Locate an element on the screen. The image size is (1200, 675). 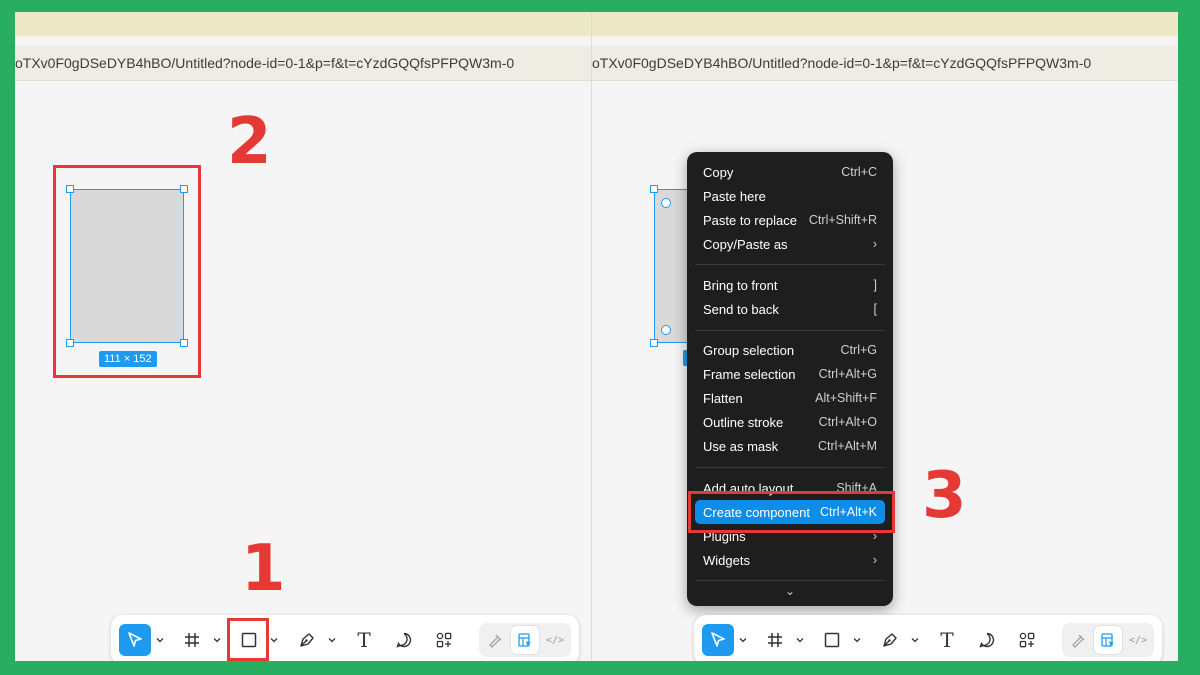
resize-handle-bottom-right is located at coordinates (184, 343).